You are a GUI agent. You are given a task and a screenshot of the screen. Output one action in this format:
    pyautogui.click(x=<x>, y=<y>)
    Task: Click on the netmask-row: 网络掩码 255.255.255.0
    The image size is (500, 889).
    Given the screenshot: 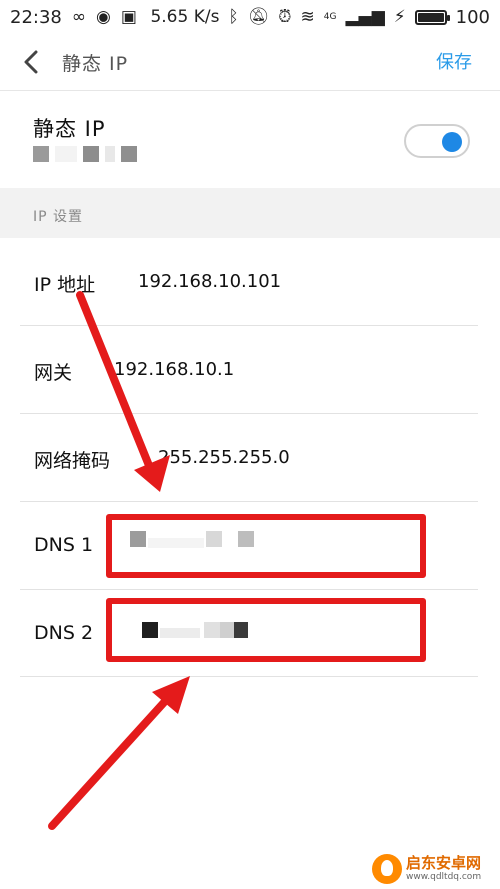 What is the action you would take?
    pyautogui.click(x=250, y=458)
    